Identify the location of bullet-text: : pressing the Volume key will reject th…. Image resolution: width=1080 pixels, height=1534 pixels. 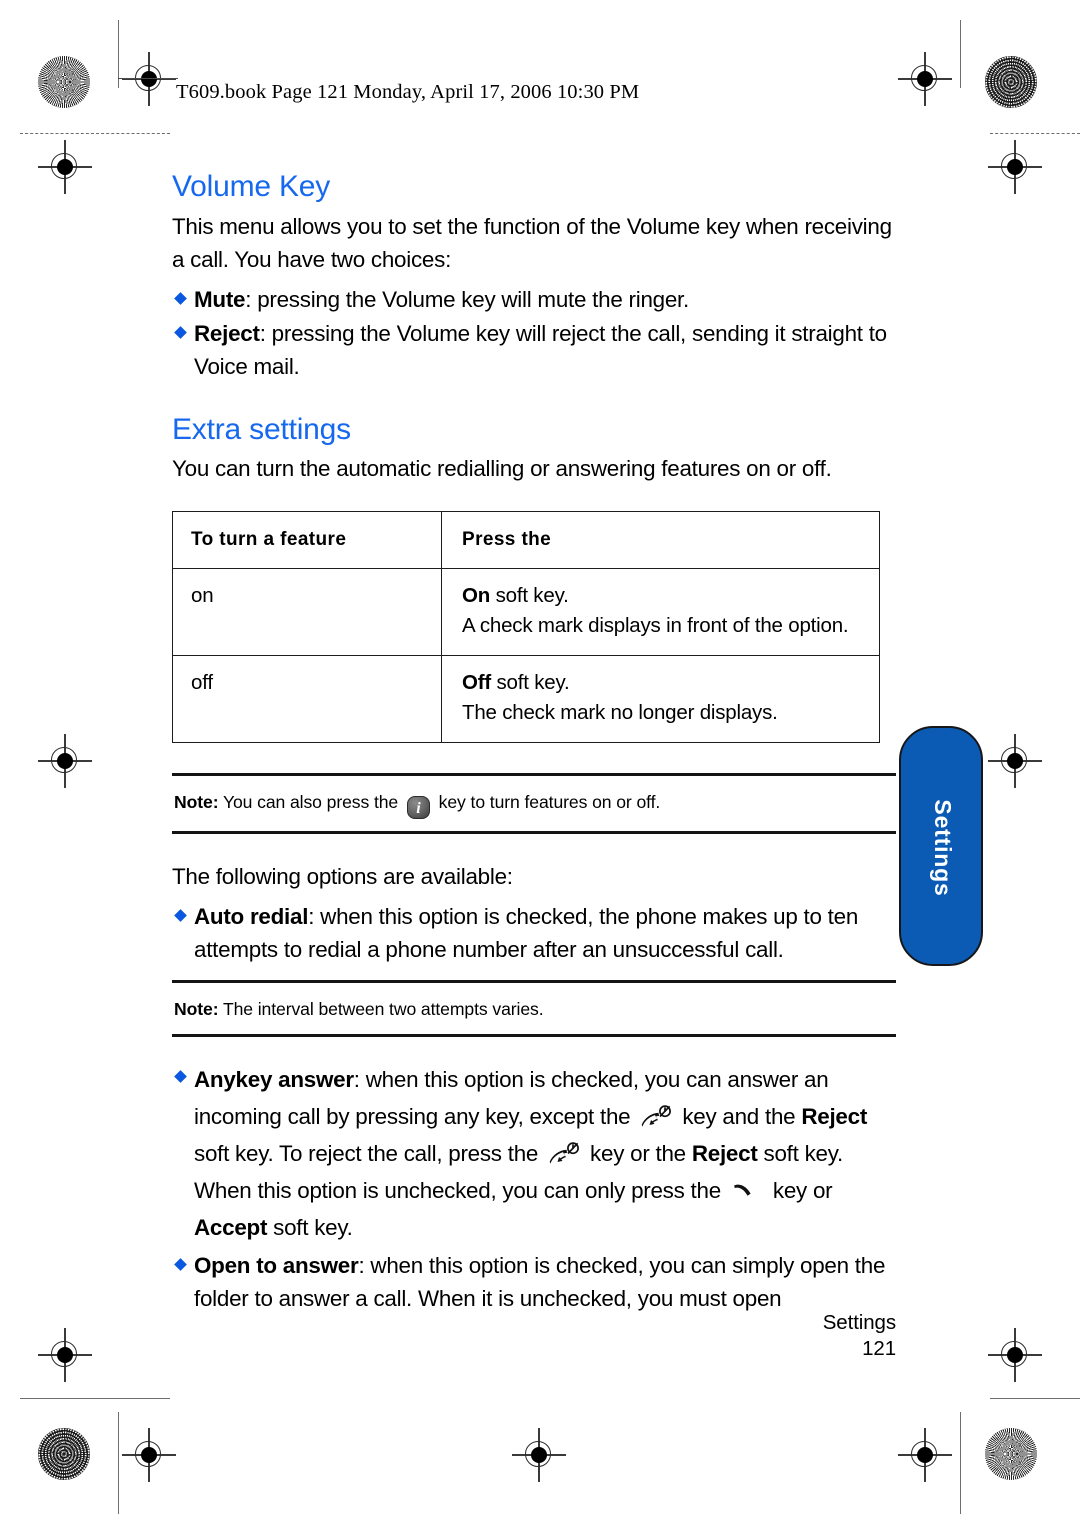
(540, 349).